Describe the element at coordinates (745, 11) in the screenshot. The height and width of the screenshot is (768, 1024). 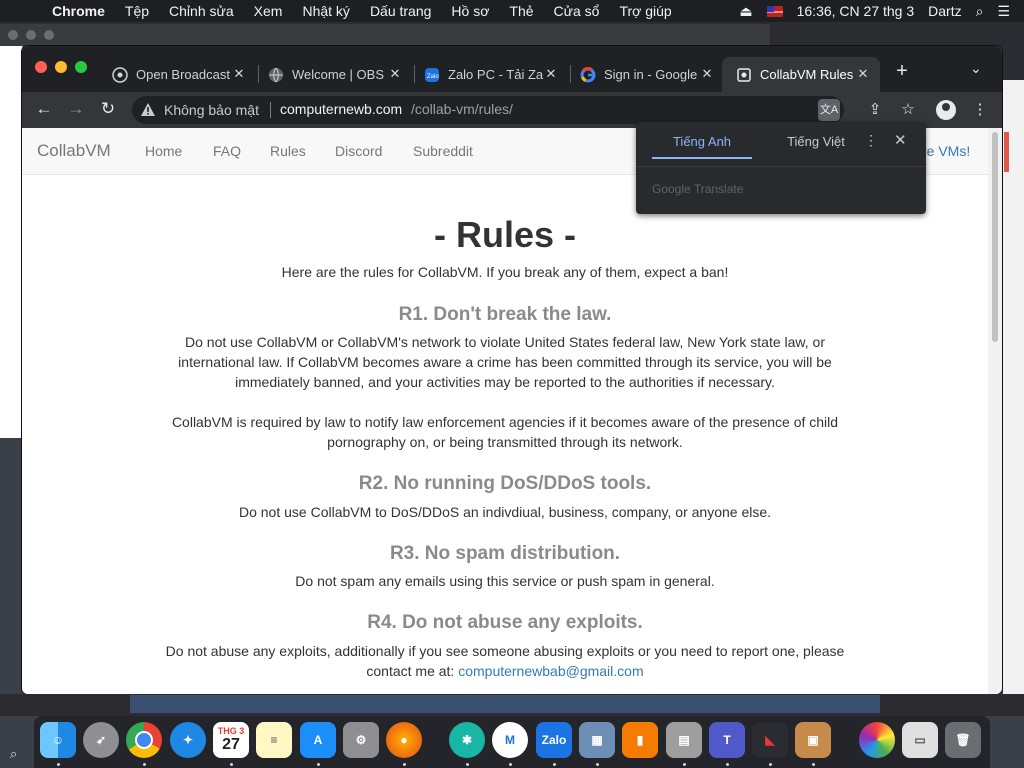
I see `eject-icon: ⏏` at that location.